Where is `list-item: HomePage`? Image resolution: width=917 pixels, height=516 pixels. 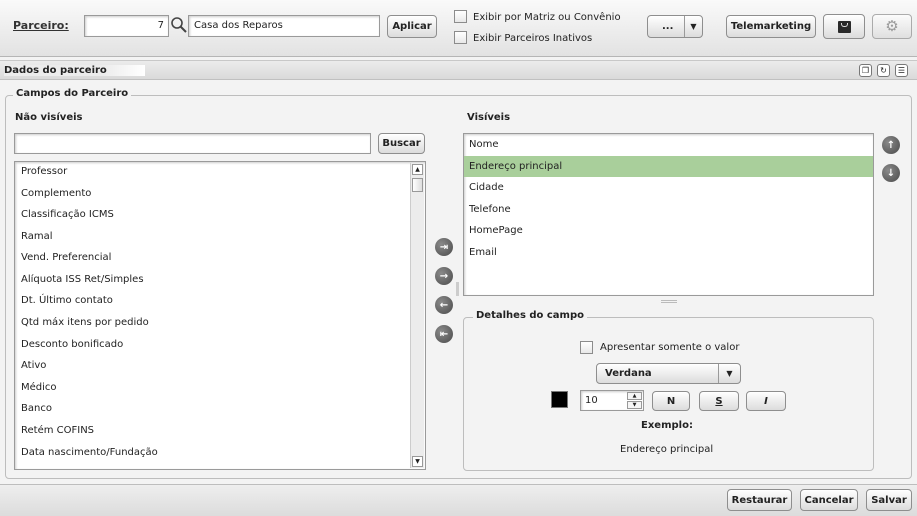 list-item: HomePage is located at coordinates (668, 230).